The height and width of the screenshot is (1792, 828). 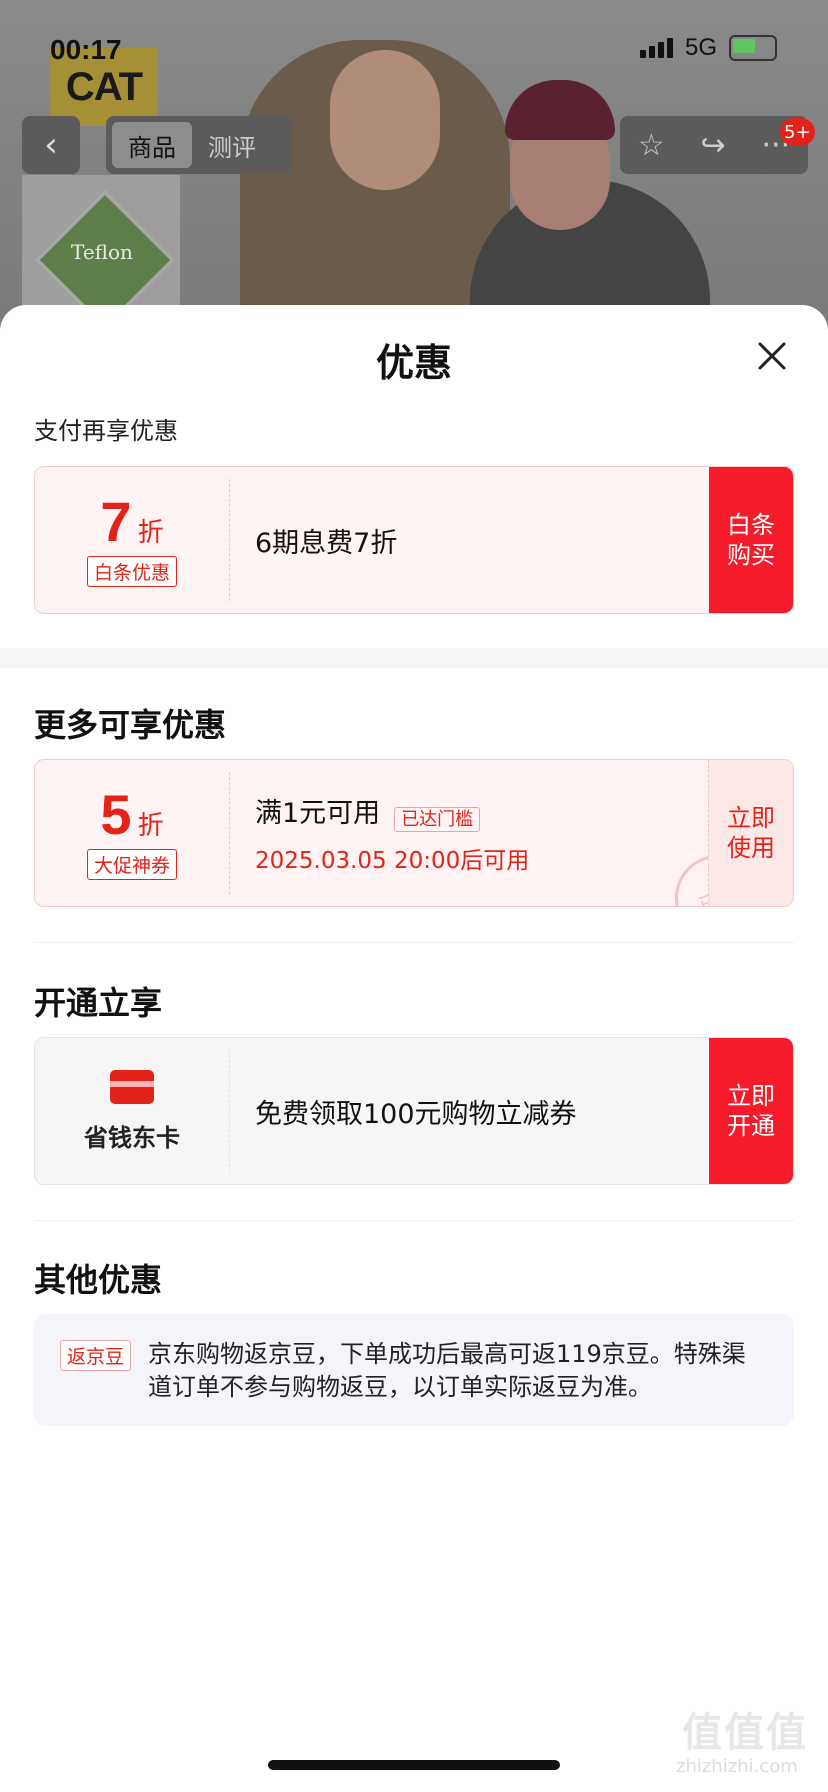 What do you see at coordinates (98, 1280) in the screenshot?
I see `other-section-title: 其他优惠` at bounding box center [98, 1280].